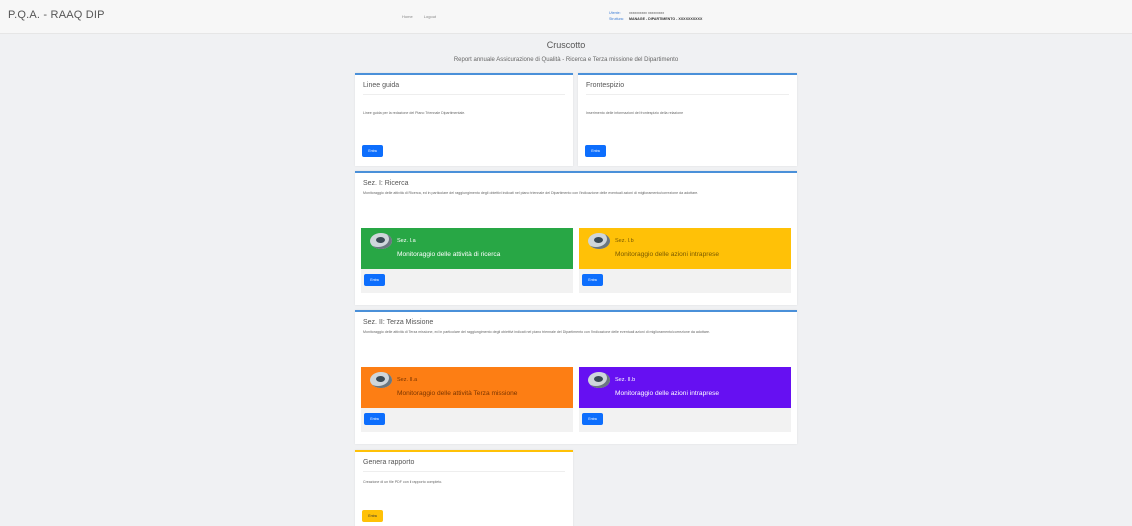  I want to click on sez-1a-enter-button: Entra, so click(374, 280).